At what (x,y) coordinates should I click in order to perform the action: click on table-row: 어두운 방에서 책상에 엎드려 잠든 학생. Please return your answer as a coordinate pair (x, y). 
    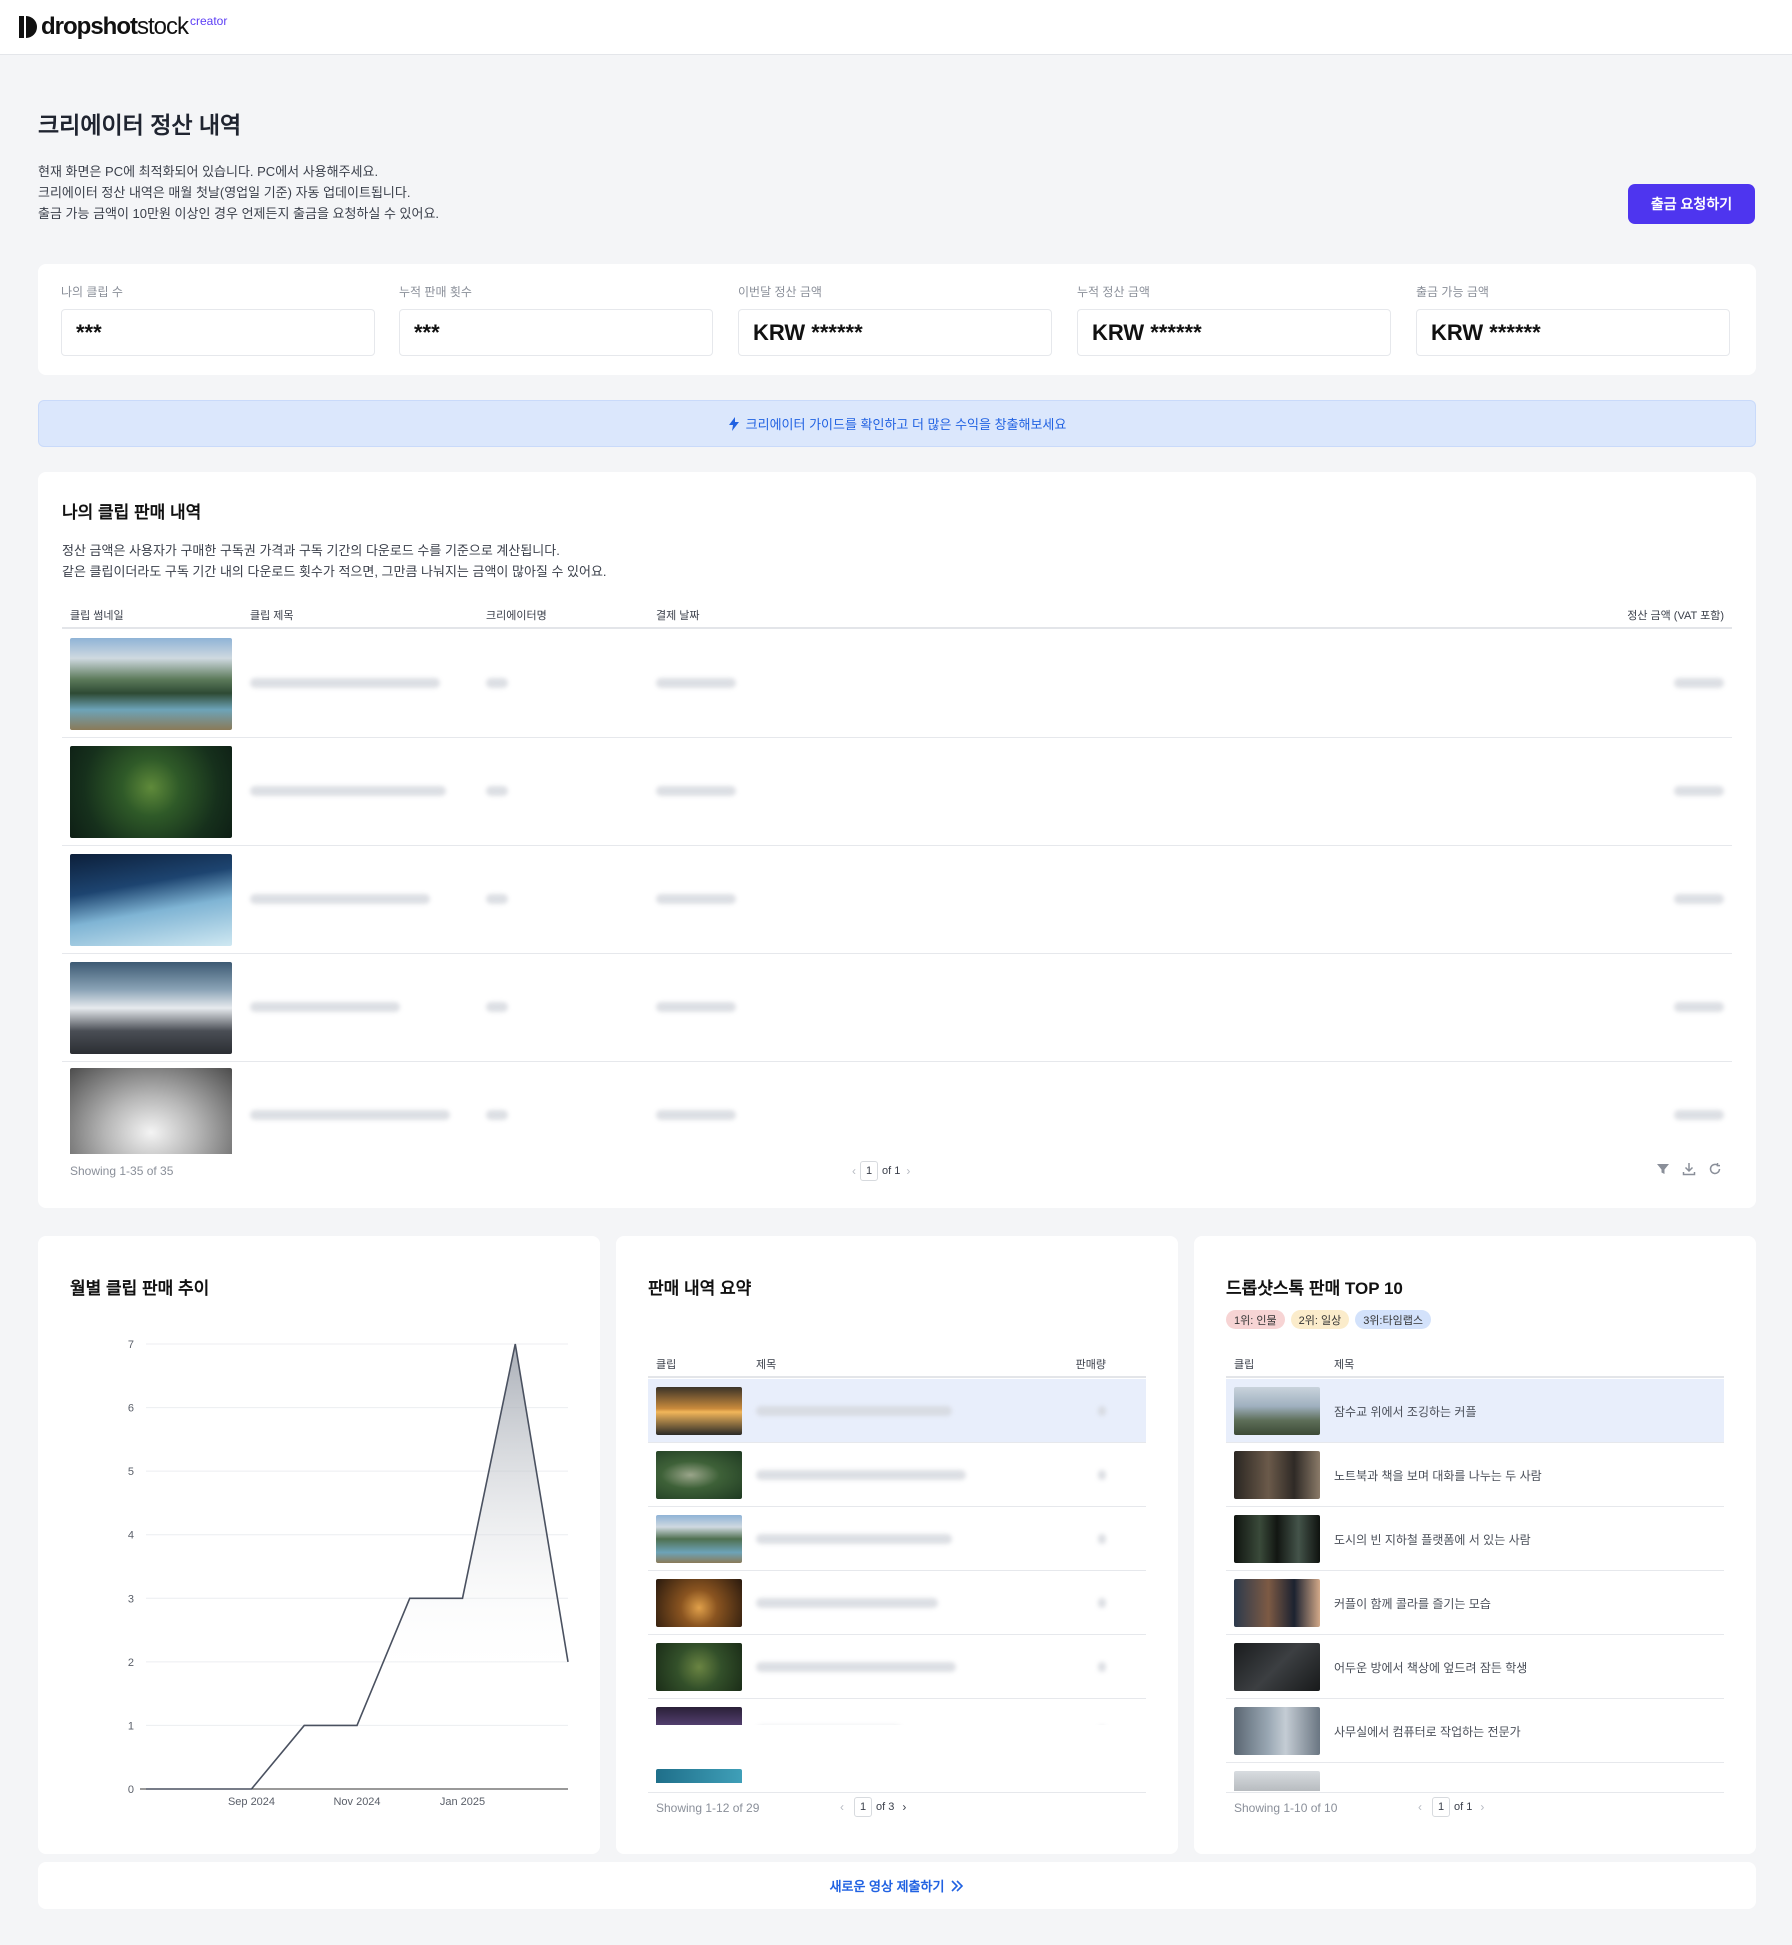
    Looking at the image, I should click on (1475, 1667).